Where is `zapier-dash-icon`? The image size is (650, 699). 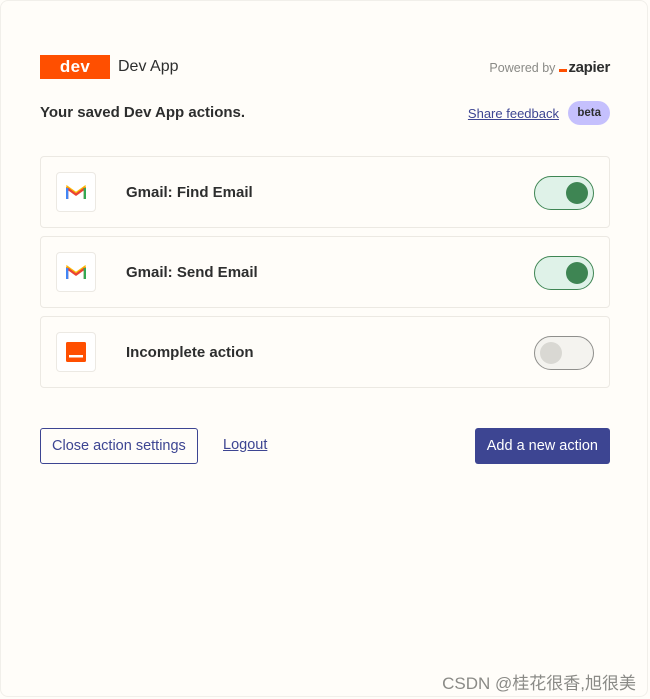 zapier-dash-icon is located at coordinates (563, 70).